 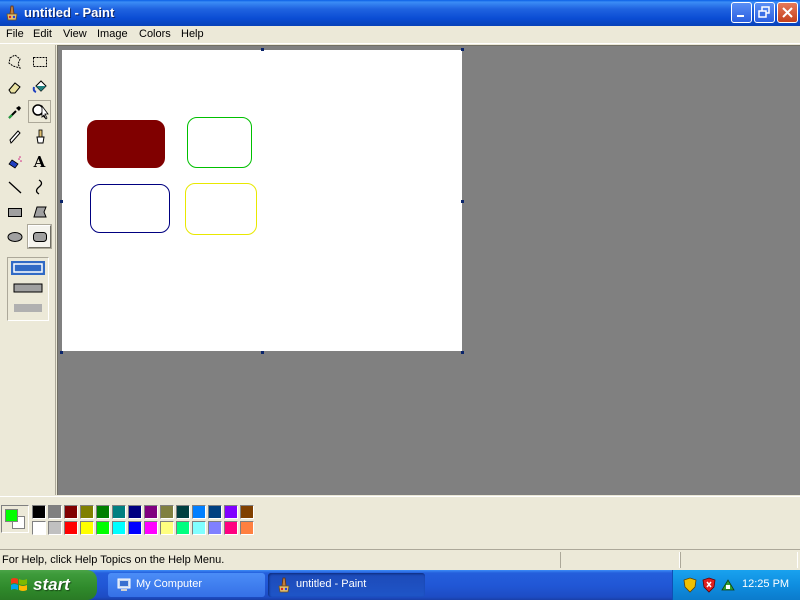 I want to click on foreground-color-swatch, so click(x=11, y=515).